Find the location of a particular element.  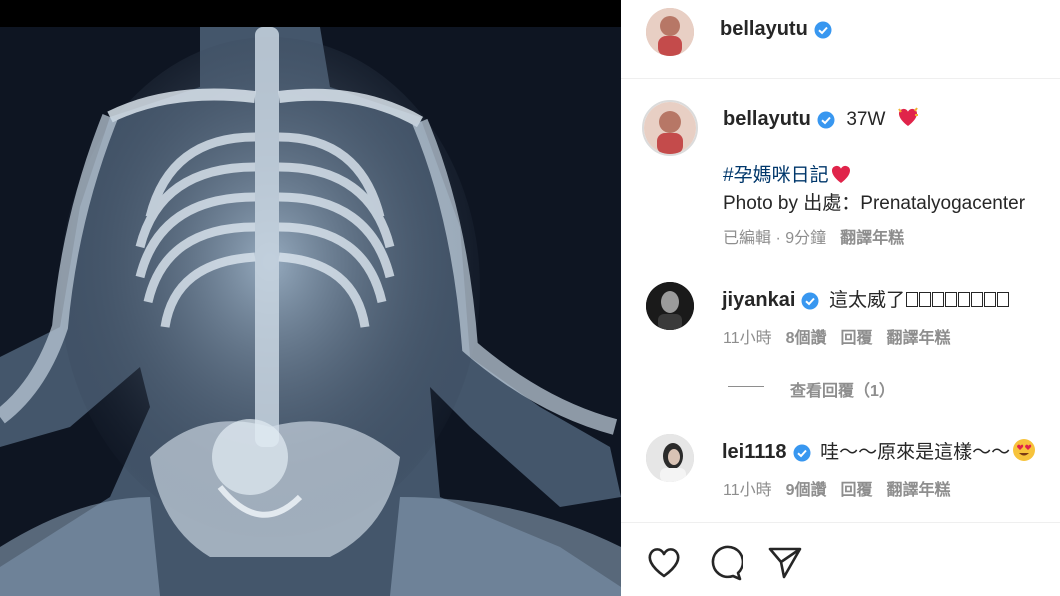

comment-text: 這太威了 is located at coordinates (866, 300).